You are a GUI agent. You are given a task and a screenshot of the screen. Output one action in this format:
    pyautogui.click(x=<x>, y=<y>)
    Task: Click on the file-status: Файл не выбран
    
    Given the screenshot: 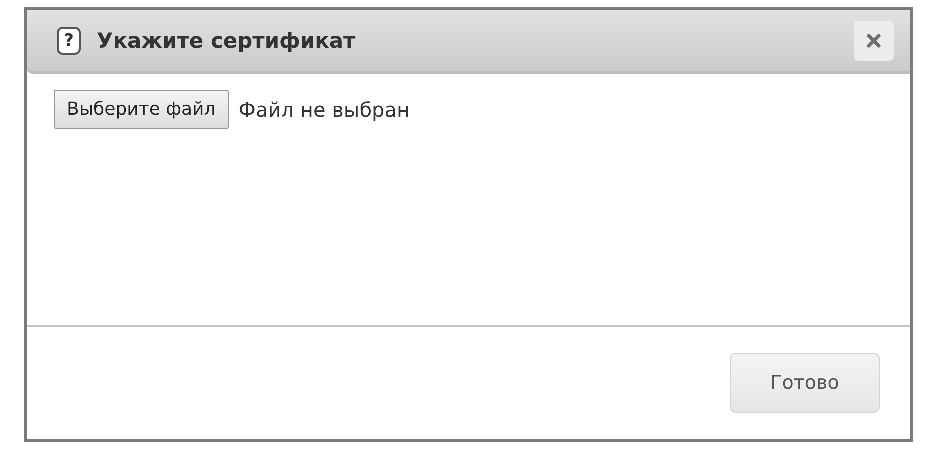 What is the action you would take?
    pyautogui.click(x=324, y=110)
    